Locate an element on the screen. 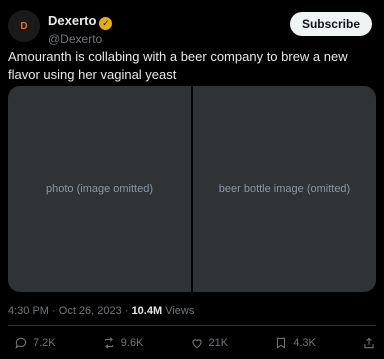  divider is located at coordinates (192, 325).